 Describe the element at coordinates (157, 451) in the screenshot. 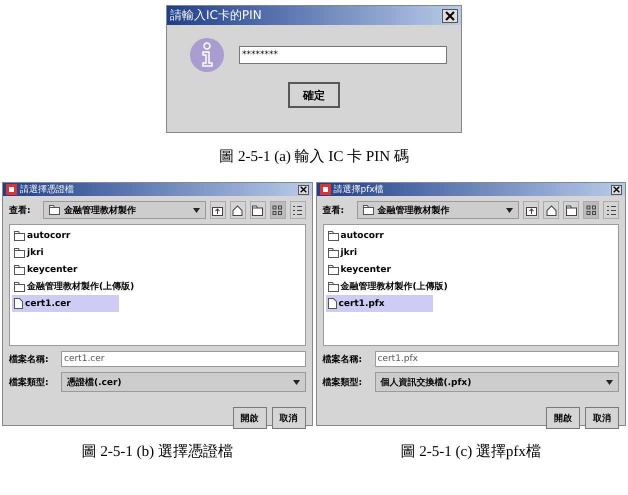

I see `figure-caption: 圖 2-5-1 (b) 選擇憑證檔` at that location.